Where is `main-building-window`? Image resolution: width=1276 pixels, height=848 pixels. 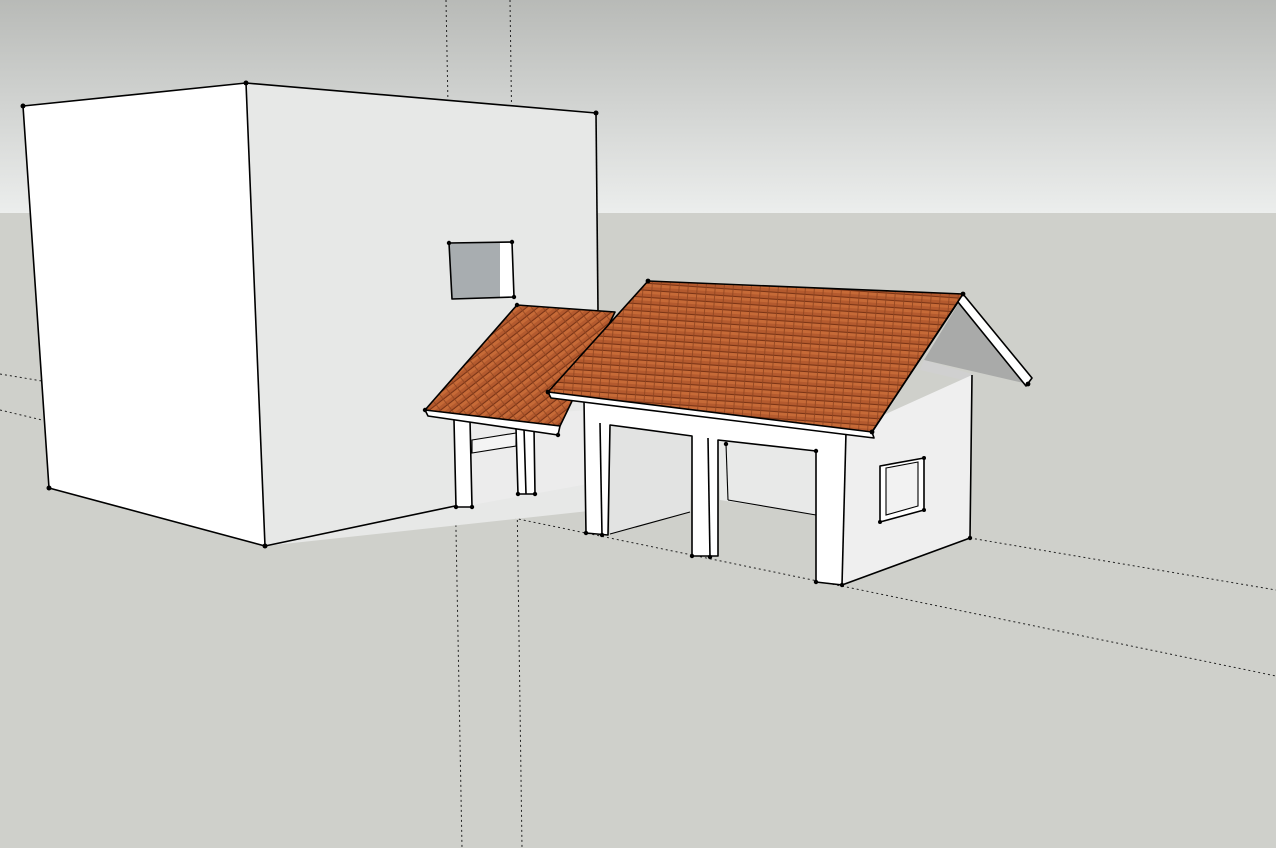 main-building-window is located at coordinates (481, 269).